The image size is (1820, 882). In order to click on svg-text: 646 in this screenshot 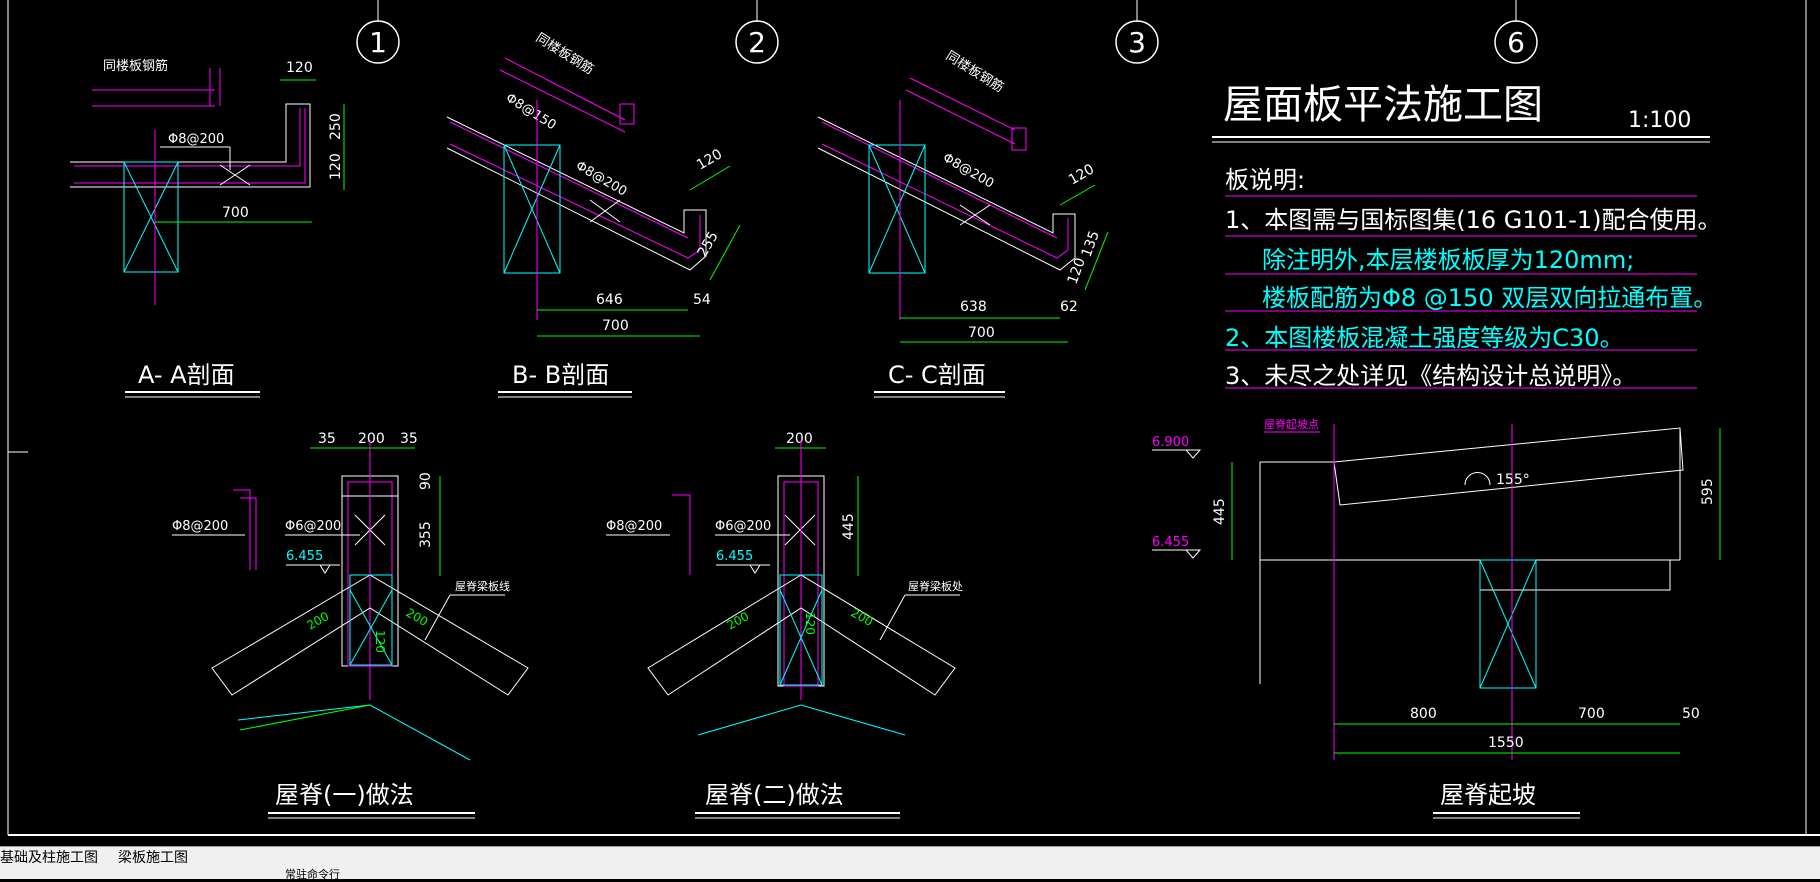, I will do `click(609, 300)`.